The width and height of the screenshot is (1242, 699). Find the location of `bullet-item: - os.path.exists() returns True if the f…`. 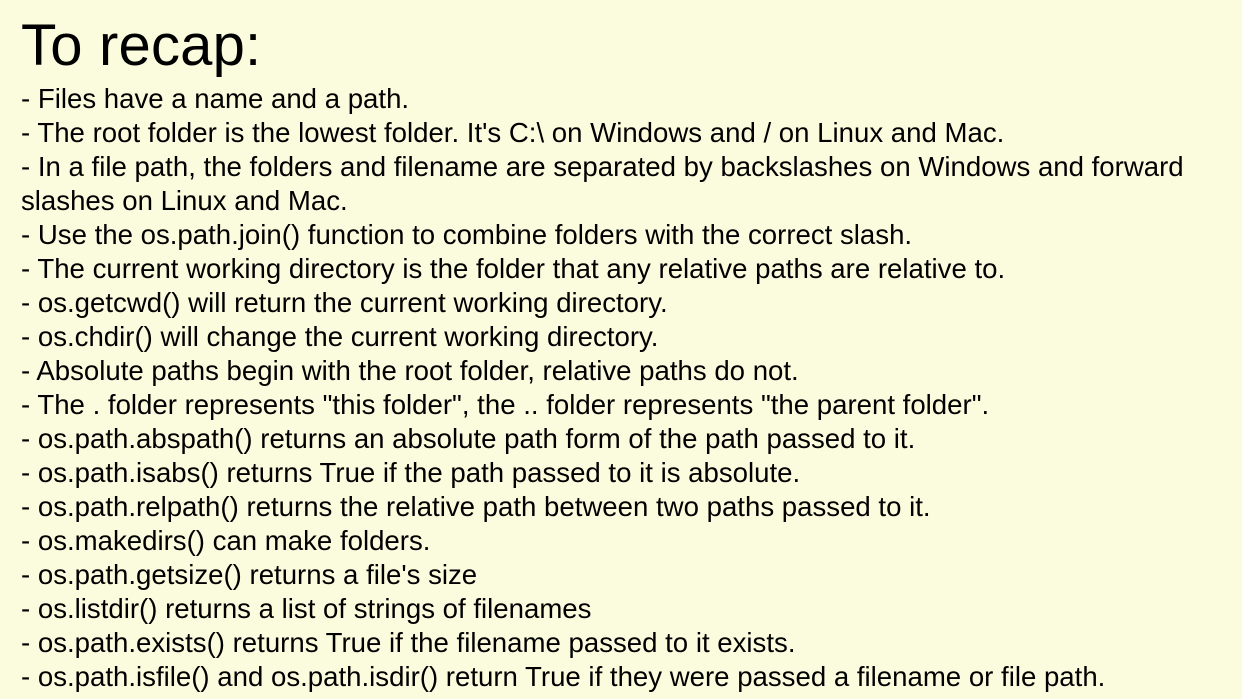

bullet-item: - os.path.exists() returns True if the f… is located at coordinates (408, 642).